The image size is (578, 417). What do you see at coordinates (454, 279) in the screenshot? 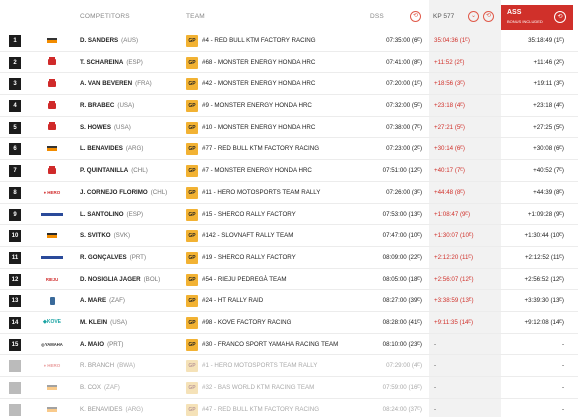
I see `kp-time: +2:56:07 (12ᴱ)` at bounding box center [454, 279].